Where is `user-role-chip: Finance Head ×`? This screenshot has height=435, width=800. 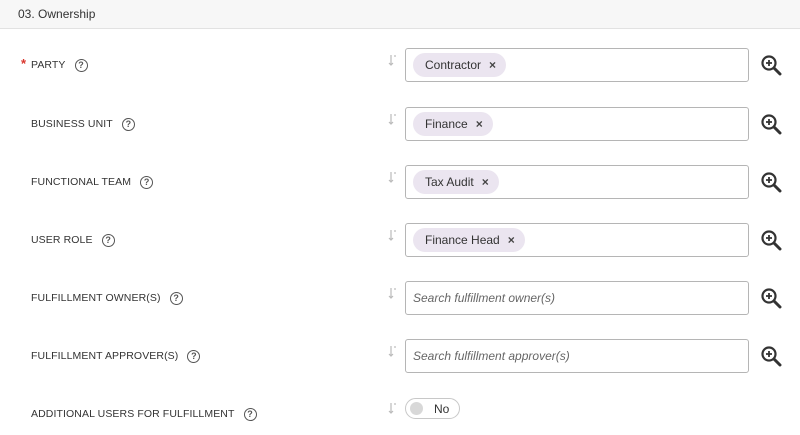 user-role-chip: Finance Head × is located at coordinates (469, 240).